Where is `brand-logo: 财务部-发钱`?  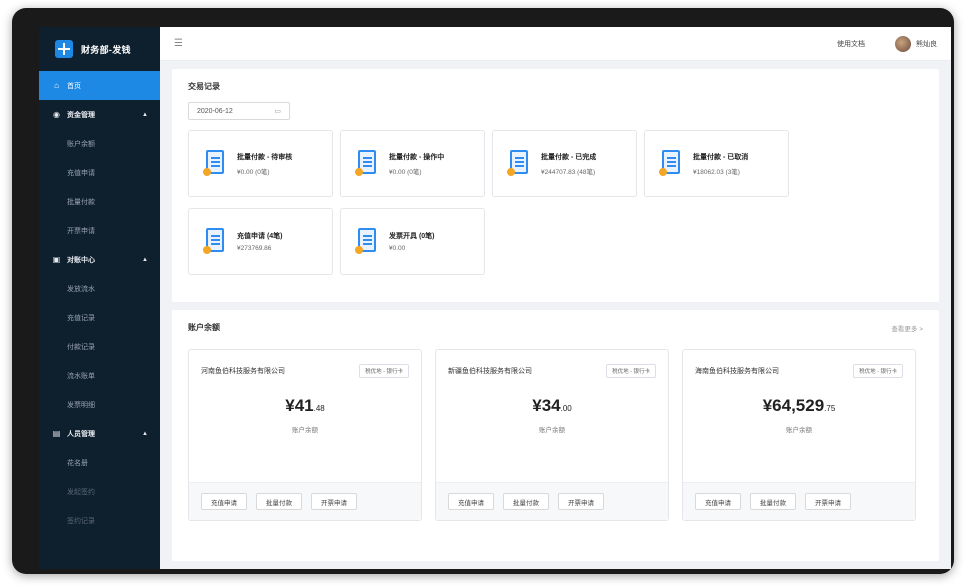 brand-logo: 财务部-发钱 is located at coordinates (99, 49).